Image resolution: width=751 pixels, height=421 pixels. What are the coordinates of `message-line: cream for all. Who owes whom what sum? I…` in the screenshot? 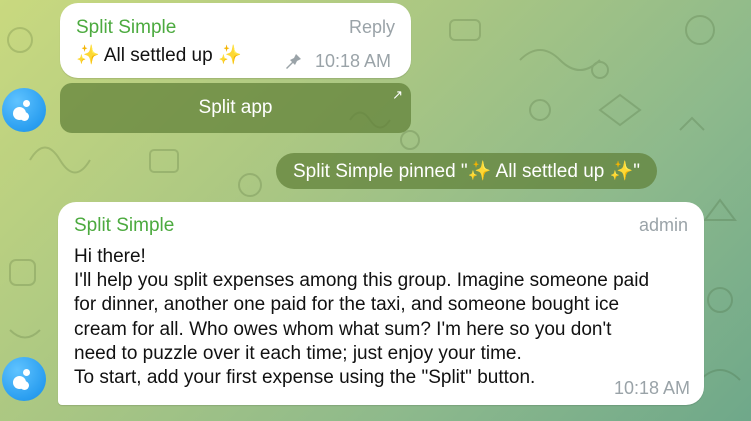 It's located at (343, 329).